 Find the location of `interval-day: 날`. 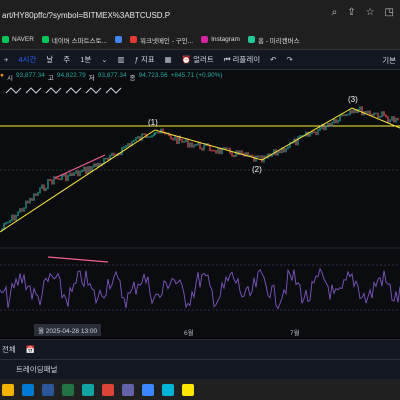

interval-day: 날 is located at coordinates (49, 59).